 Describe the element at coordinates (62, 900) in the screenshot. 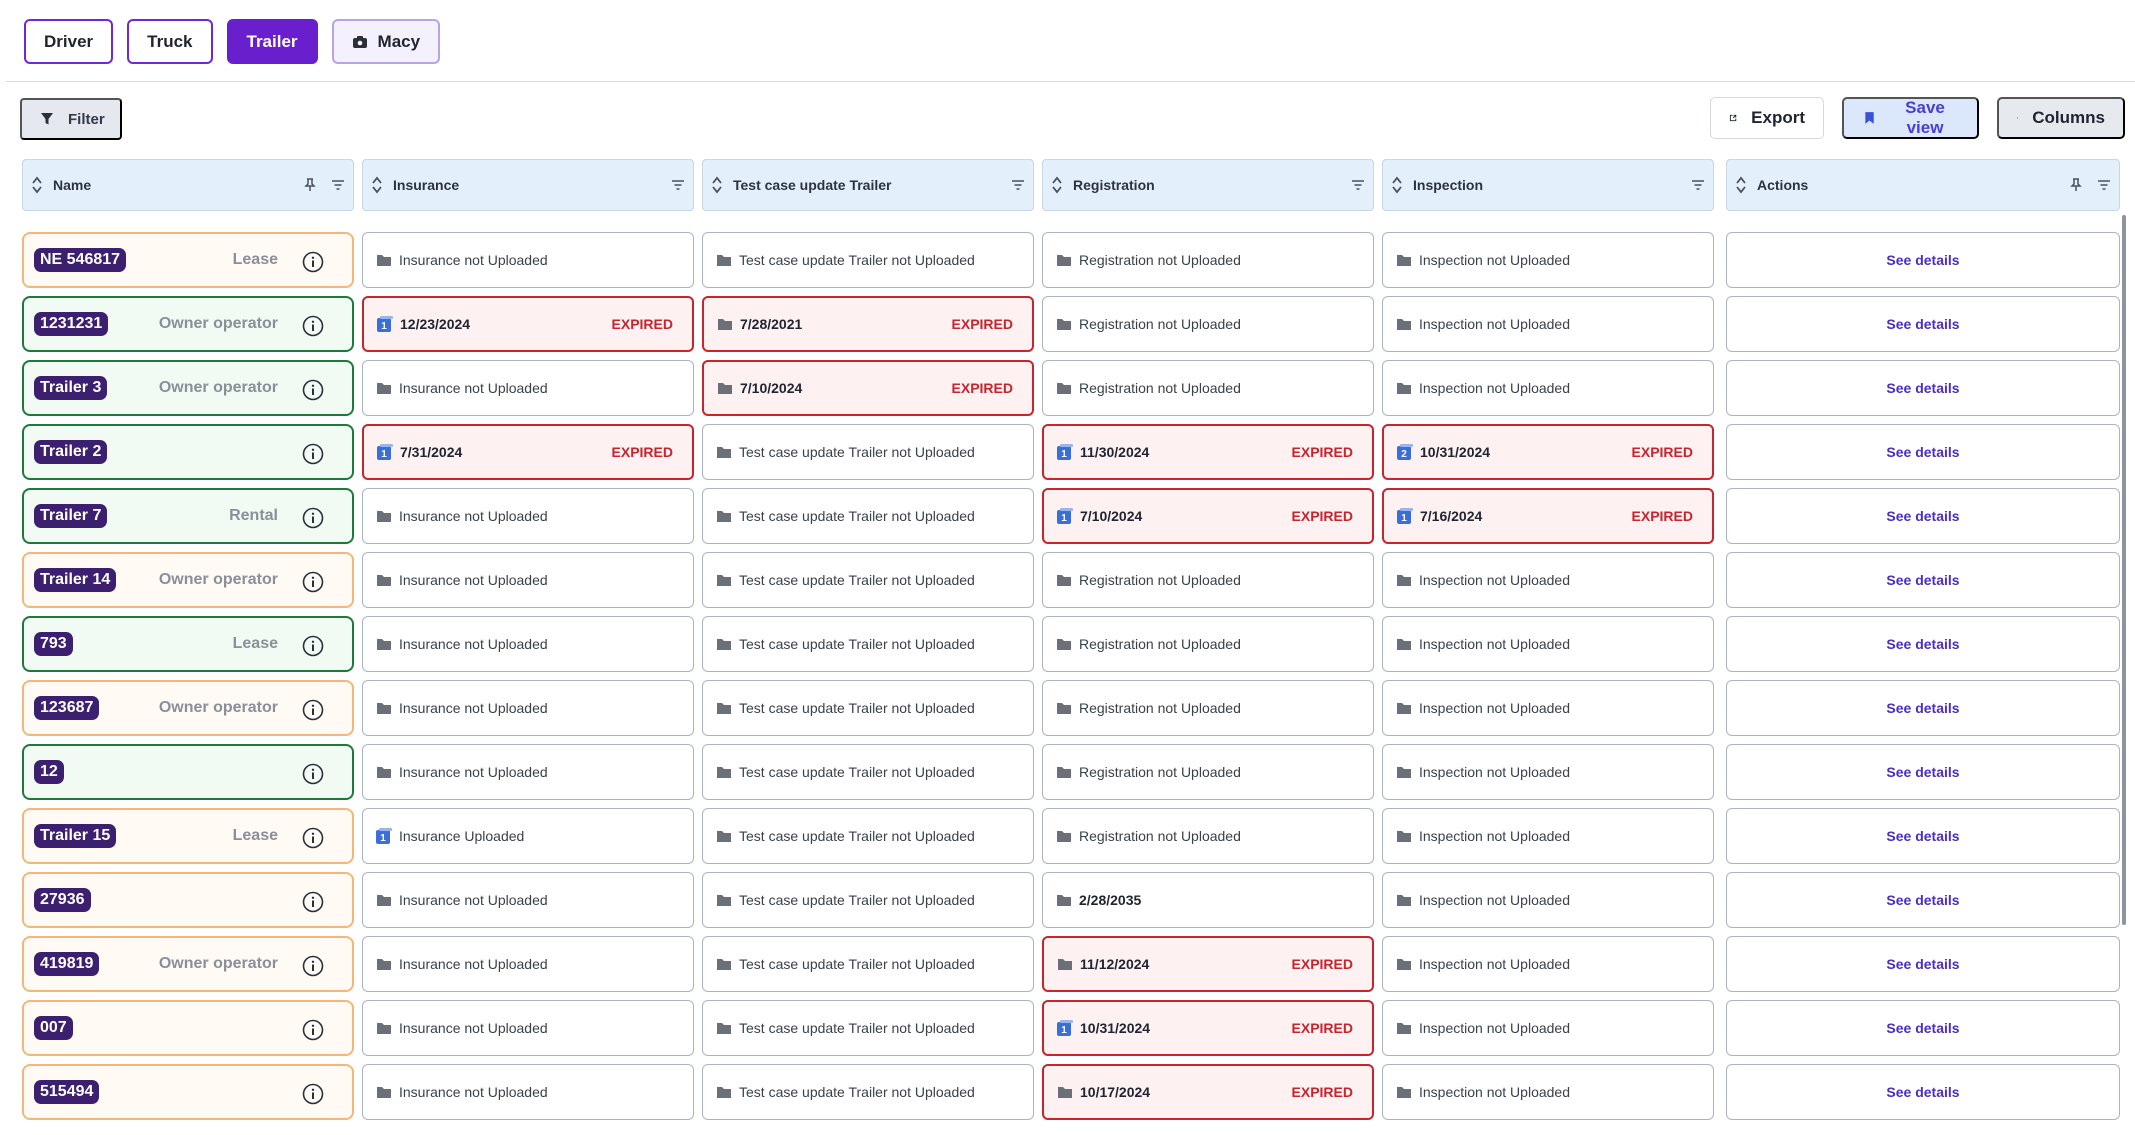

I see `trailer-name-pill: 27936` at that location.